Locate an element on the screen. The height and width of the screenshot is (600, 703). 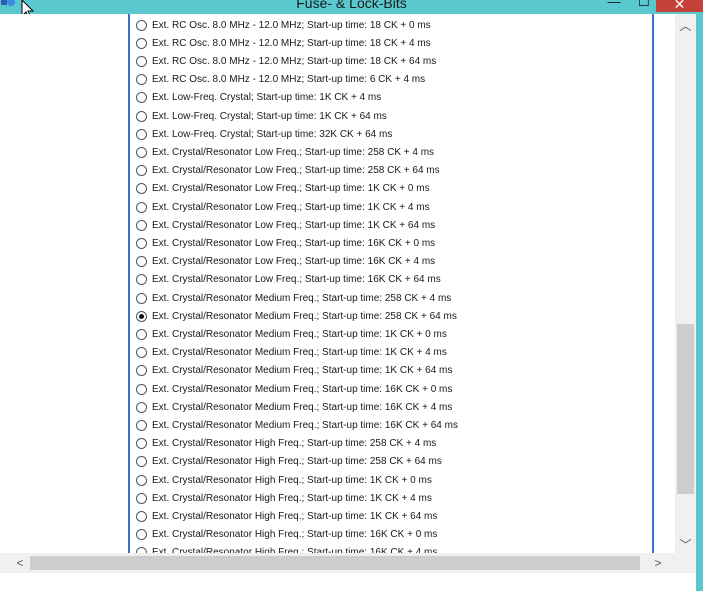
vertical-scrollbar: ︿ ﹀ is located at coordinates (685, 284).